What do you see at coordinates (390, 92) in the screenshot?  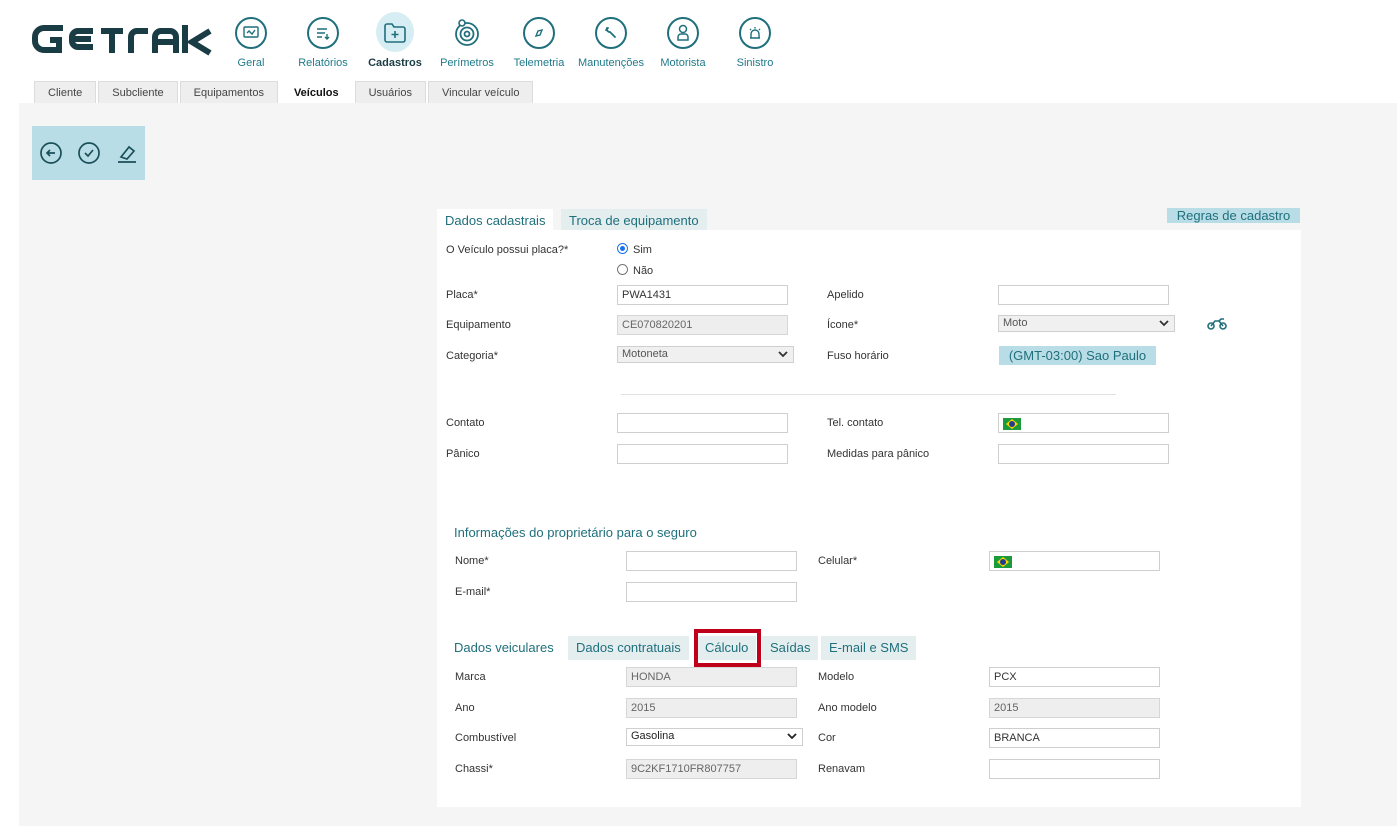 I see `subtab-usuarios: Usuários` at bounding box center [390, 92].